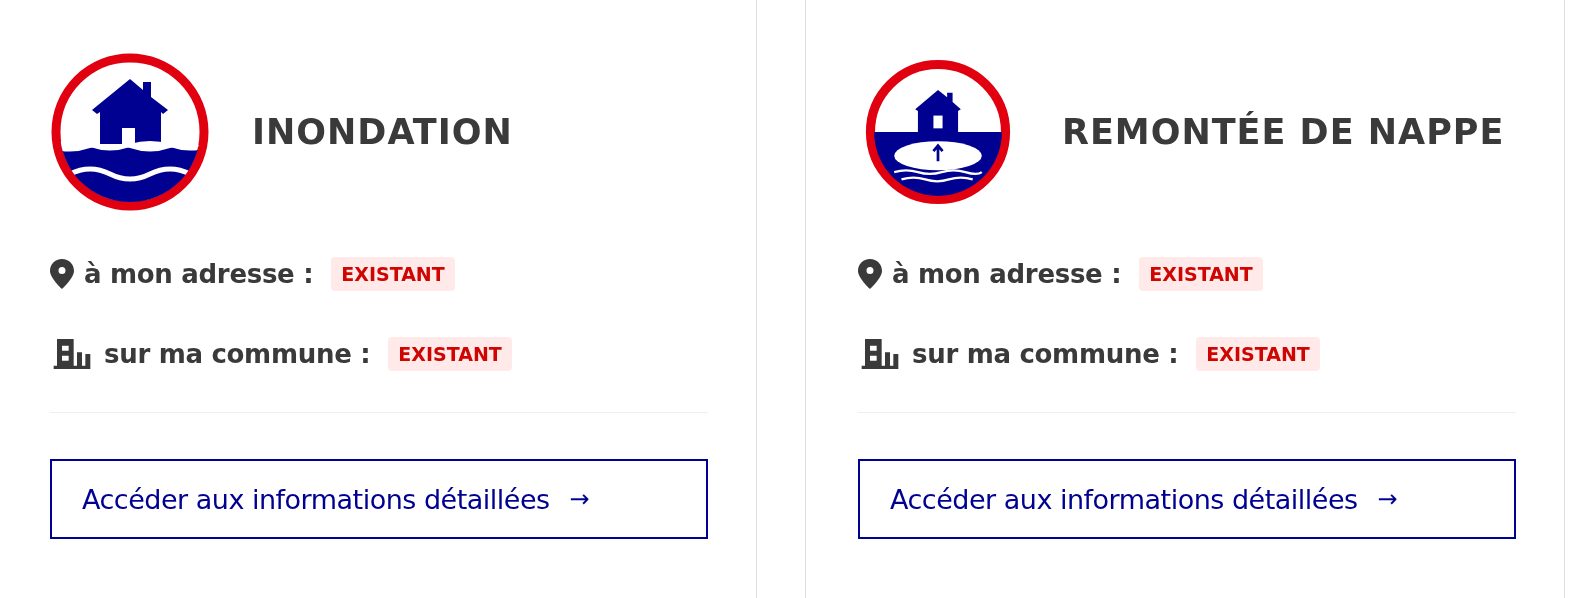 The width and height of the screenshot is (1584, 598). What do you see at coordinates (938, 132) in the screenshot?
I see `house-over-water-icon` at bounding box center [938, 132].